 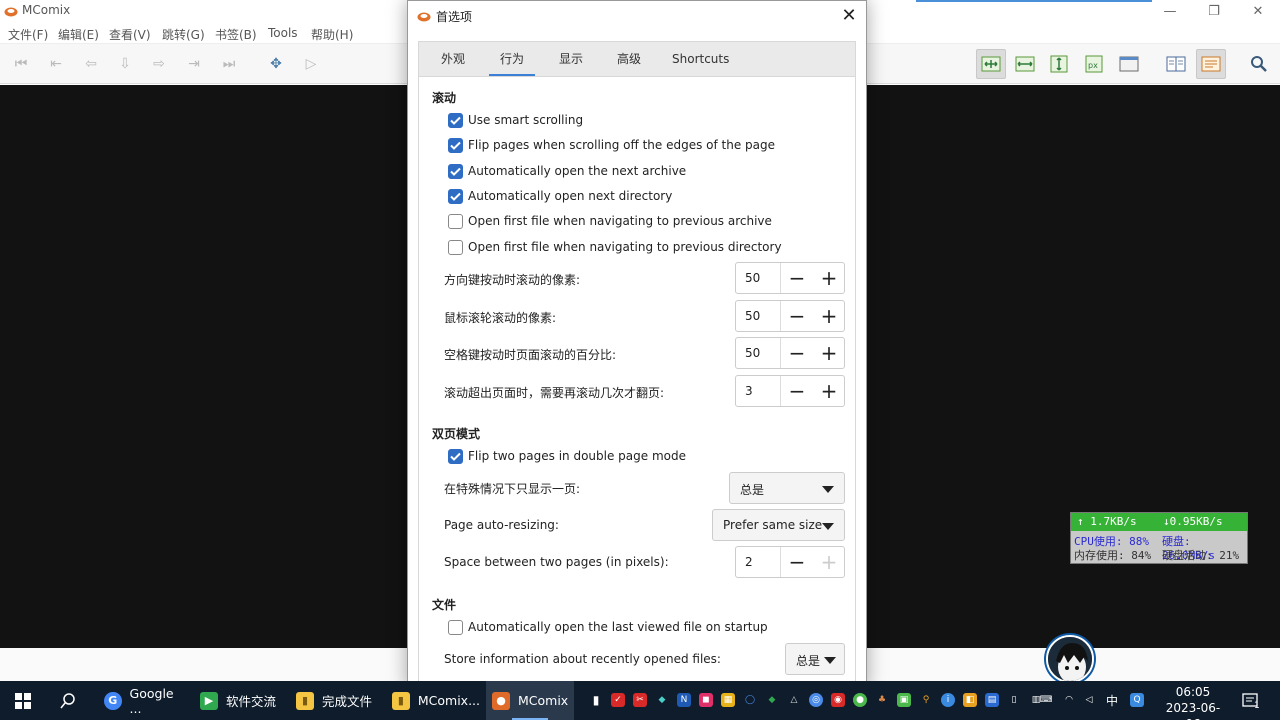 I want to click on first-archive-icon: ⏮, so click(x=21, y=64).